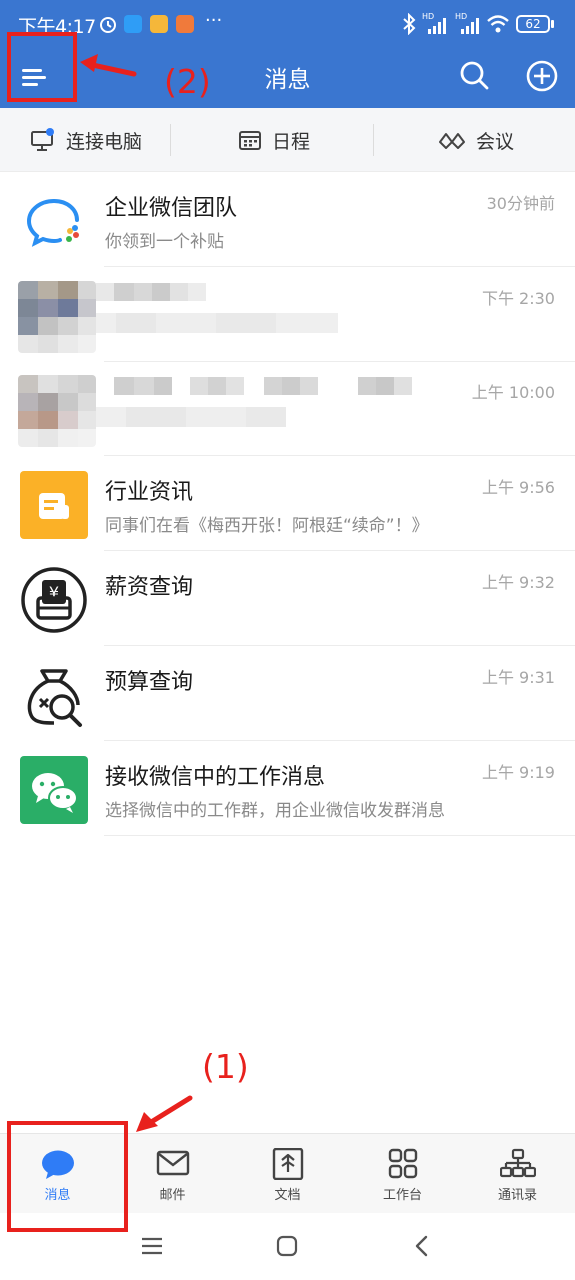 Image resolution: width=575 pixels, height=1280 pixels. I want to click on search-button, so click(475, 76).